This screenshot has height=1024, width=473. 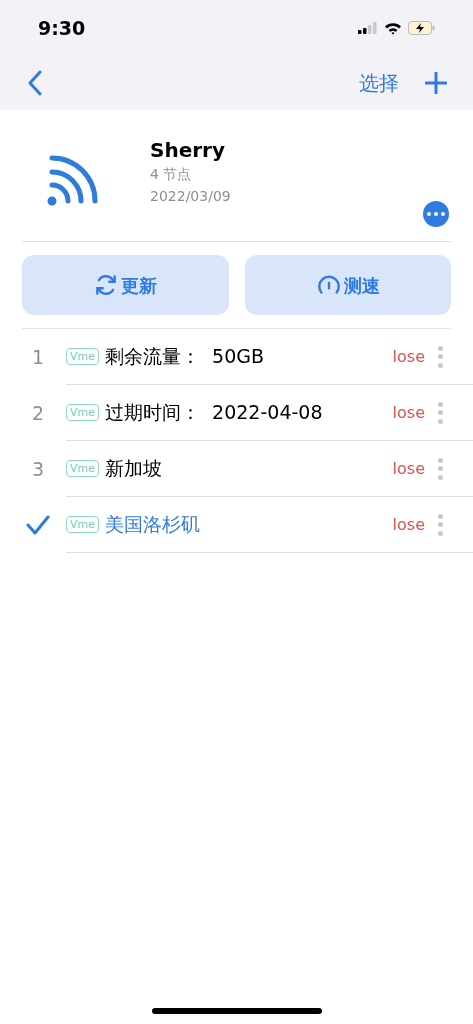 What do you see at coordinates (379, 83) in the screenshot?
I see `select-button: 选择` at bounding box center [379, 83].